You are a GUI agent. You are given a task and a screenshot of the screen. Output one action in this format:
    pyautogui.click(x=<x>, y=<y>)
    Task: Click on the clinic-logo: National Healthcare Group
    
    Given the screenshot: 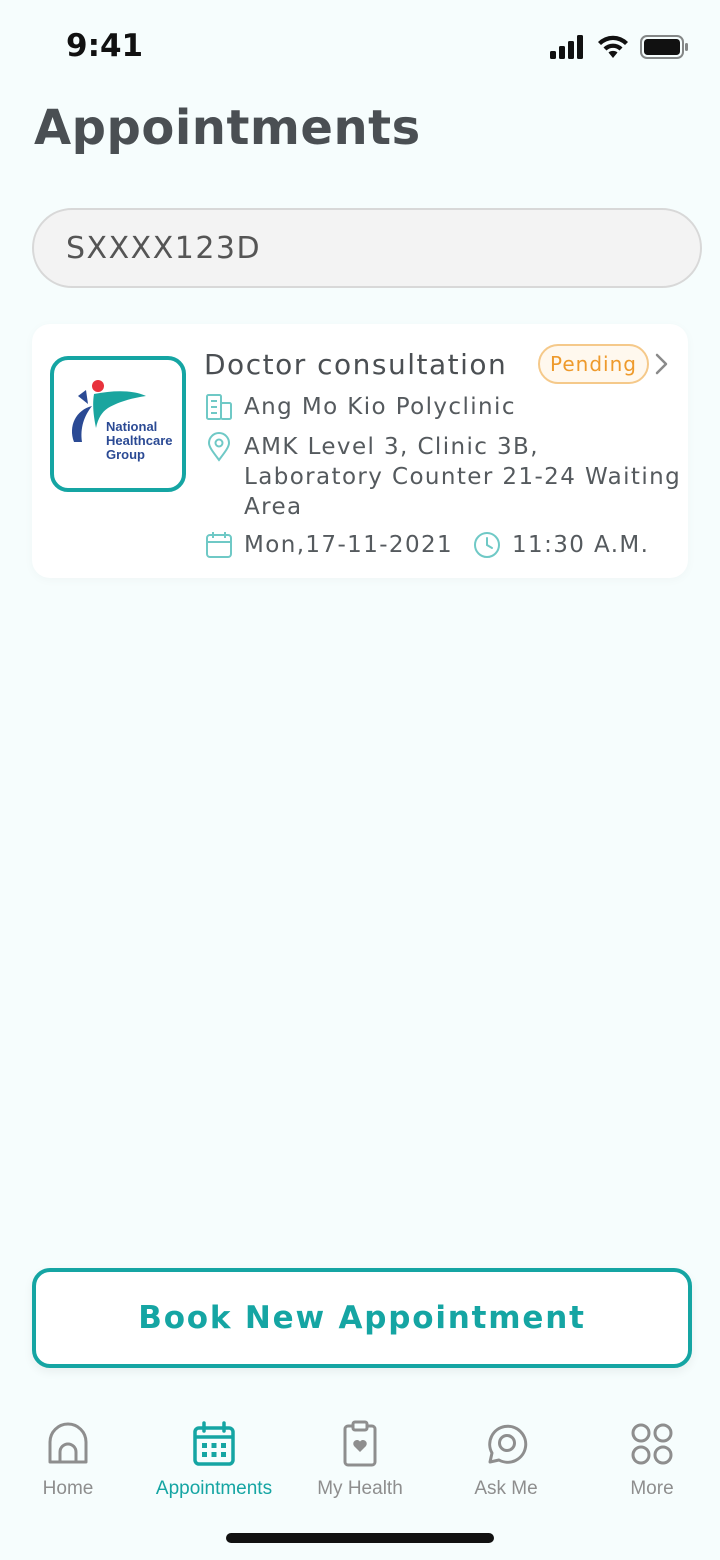 What is the action you would take?
    pyautogui.click(x=118, y=424)
    